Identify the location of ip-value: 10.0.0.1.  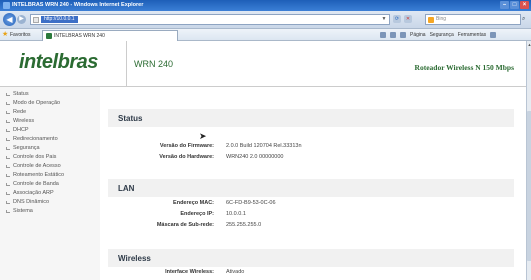
(236, 214).